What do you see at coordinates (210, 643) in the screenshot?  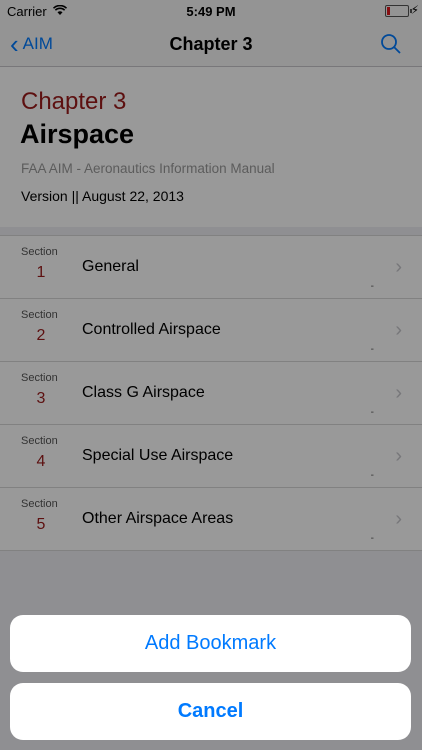 I see `add-bookmark-button: Add Bookmark` at bounding box center [210, 643].